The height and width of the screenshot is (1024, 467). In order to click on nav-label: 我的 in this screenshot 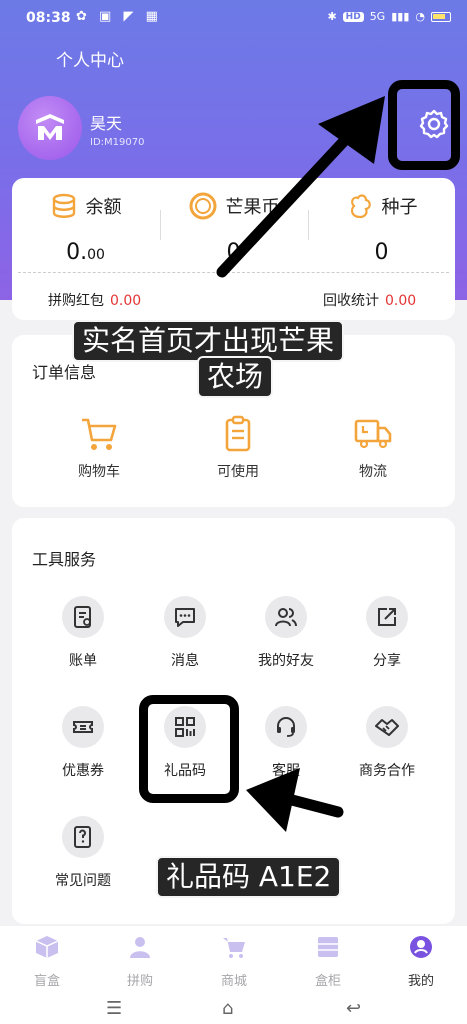, I will do `click(420, 981)`.